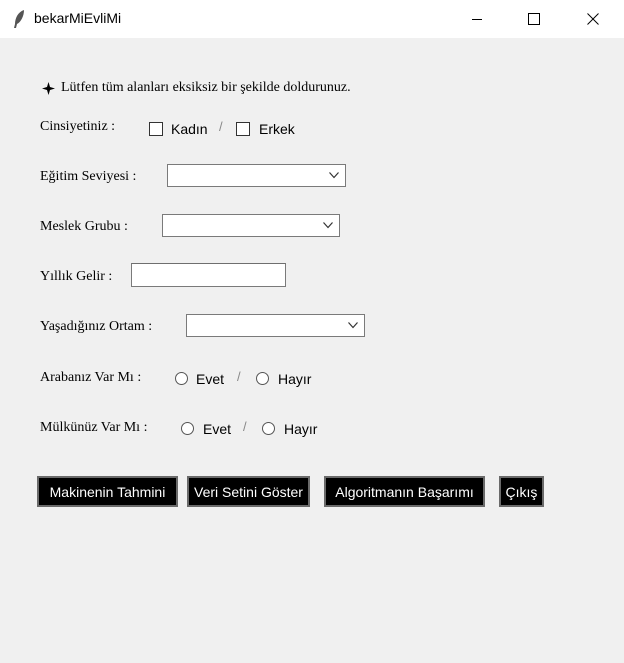 The width and height of the screenshot is (624, 663). I want to click on property-no-radio, so click(268, 428).